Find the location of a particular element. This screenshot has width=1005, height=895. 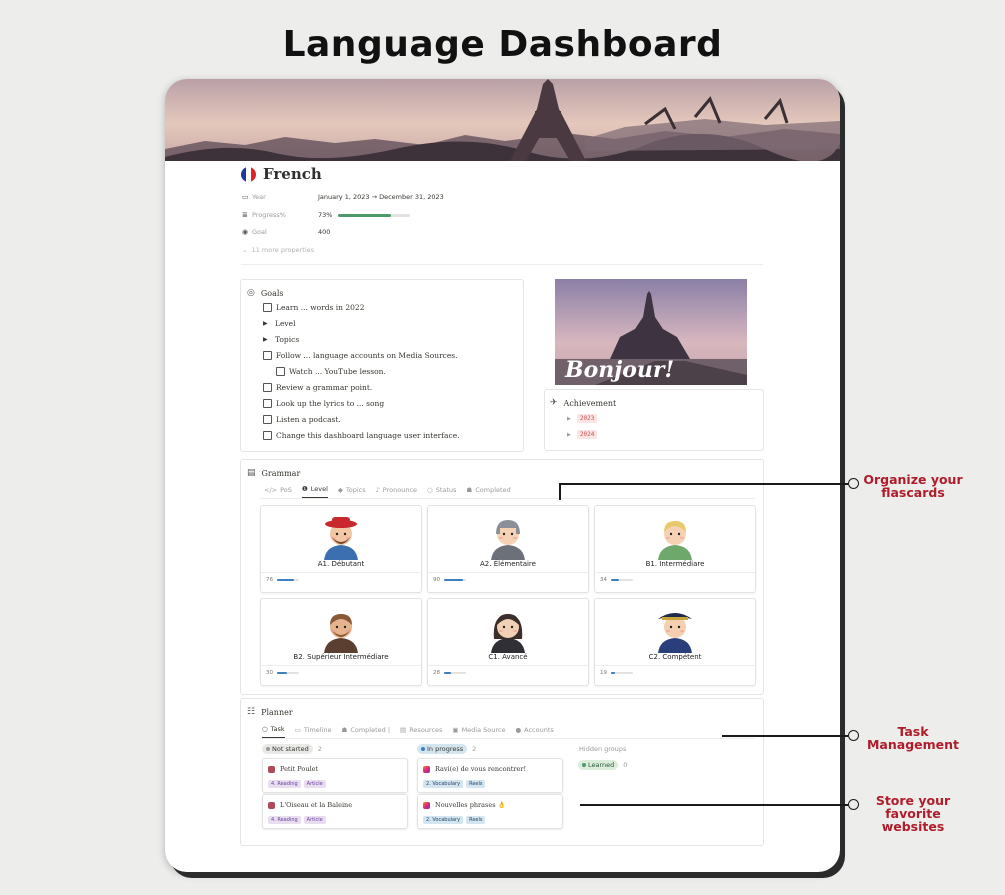

tab-icon: ♪ is located at coordinates (377, 489).